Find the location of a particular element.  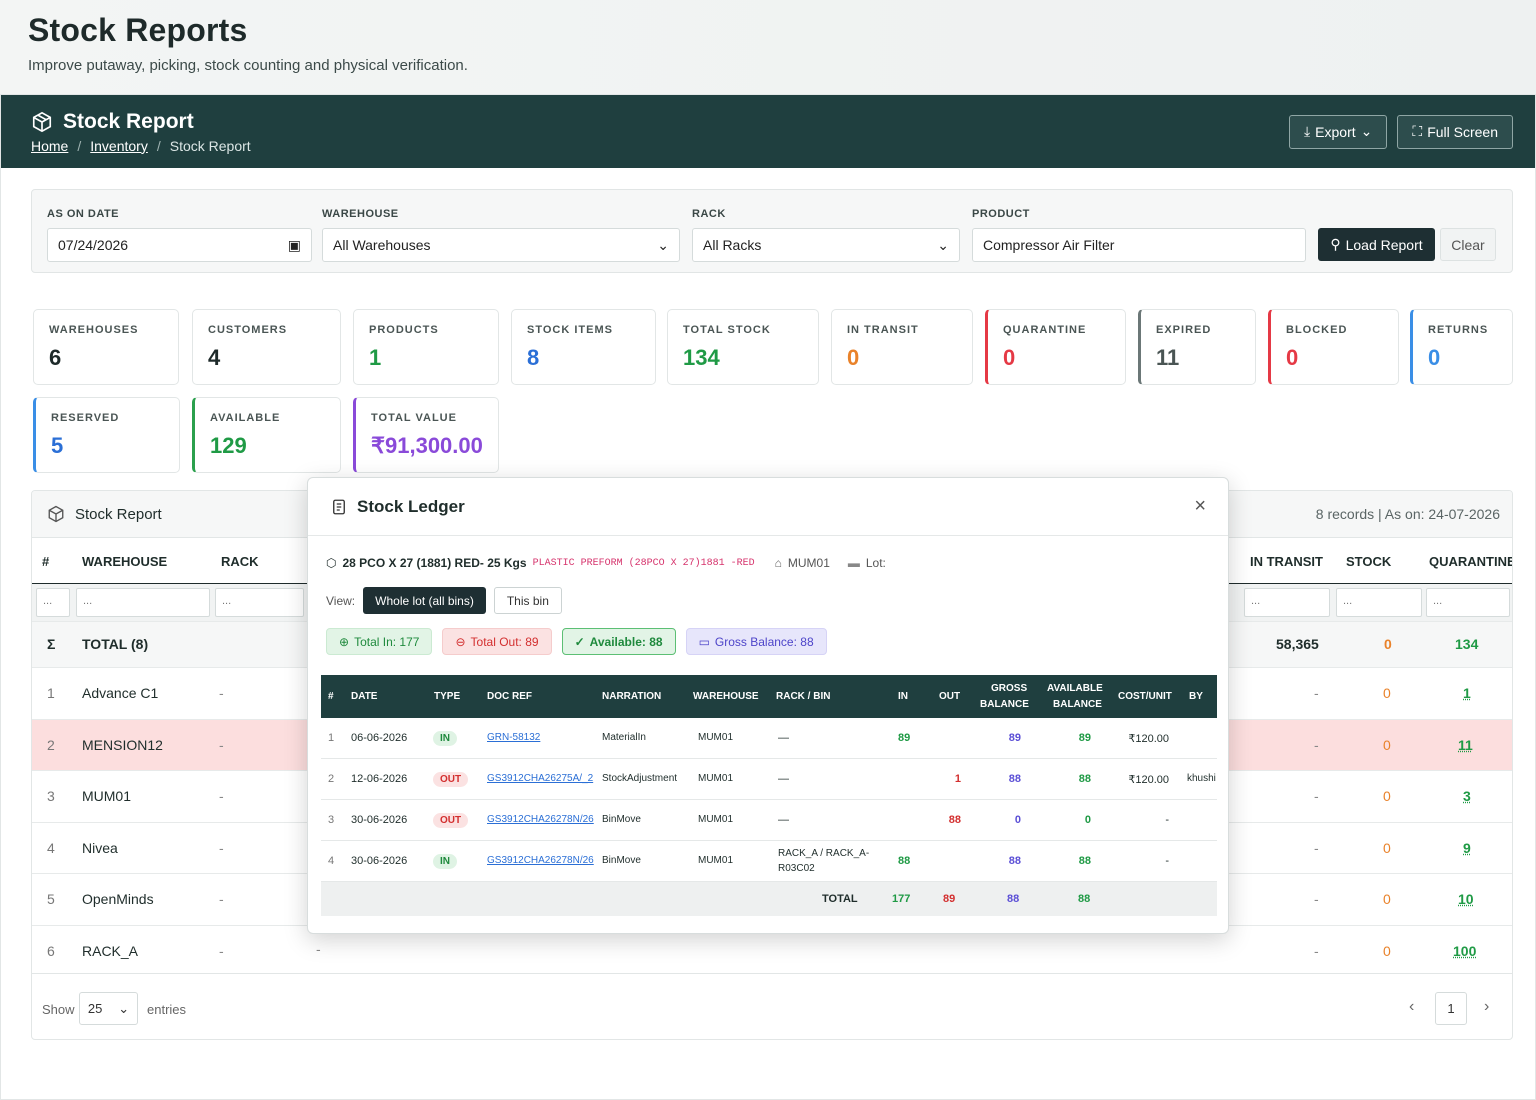

stat-value: 4 is located at coordinates (214, 357).